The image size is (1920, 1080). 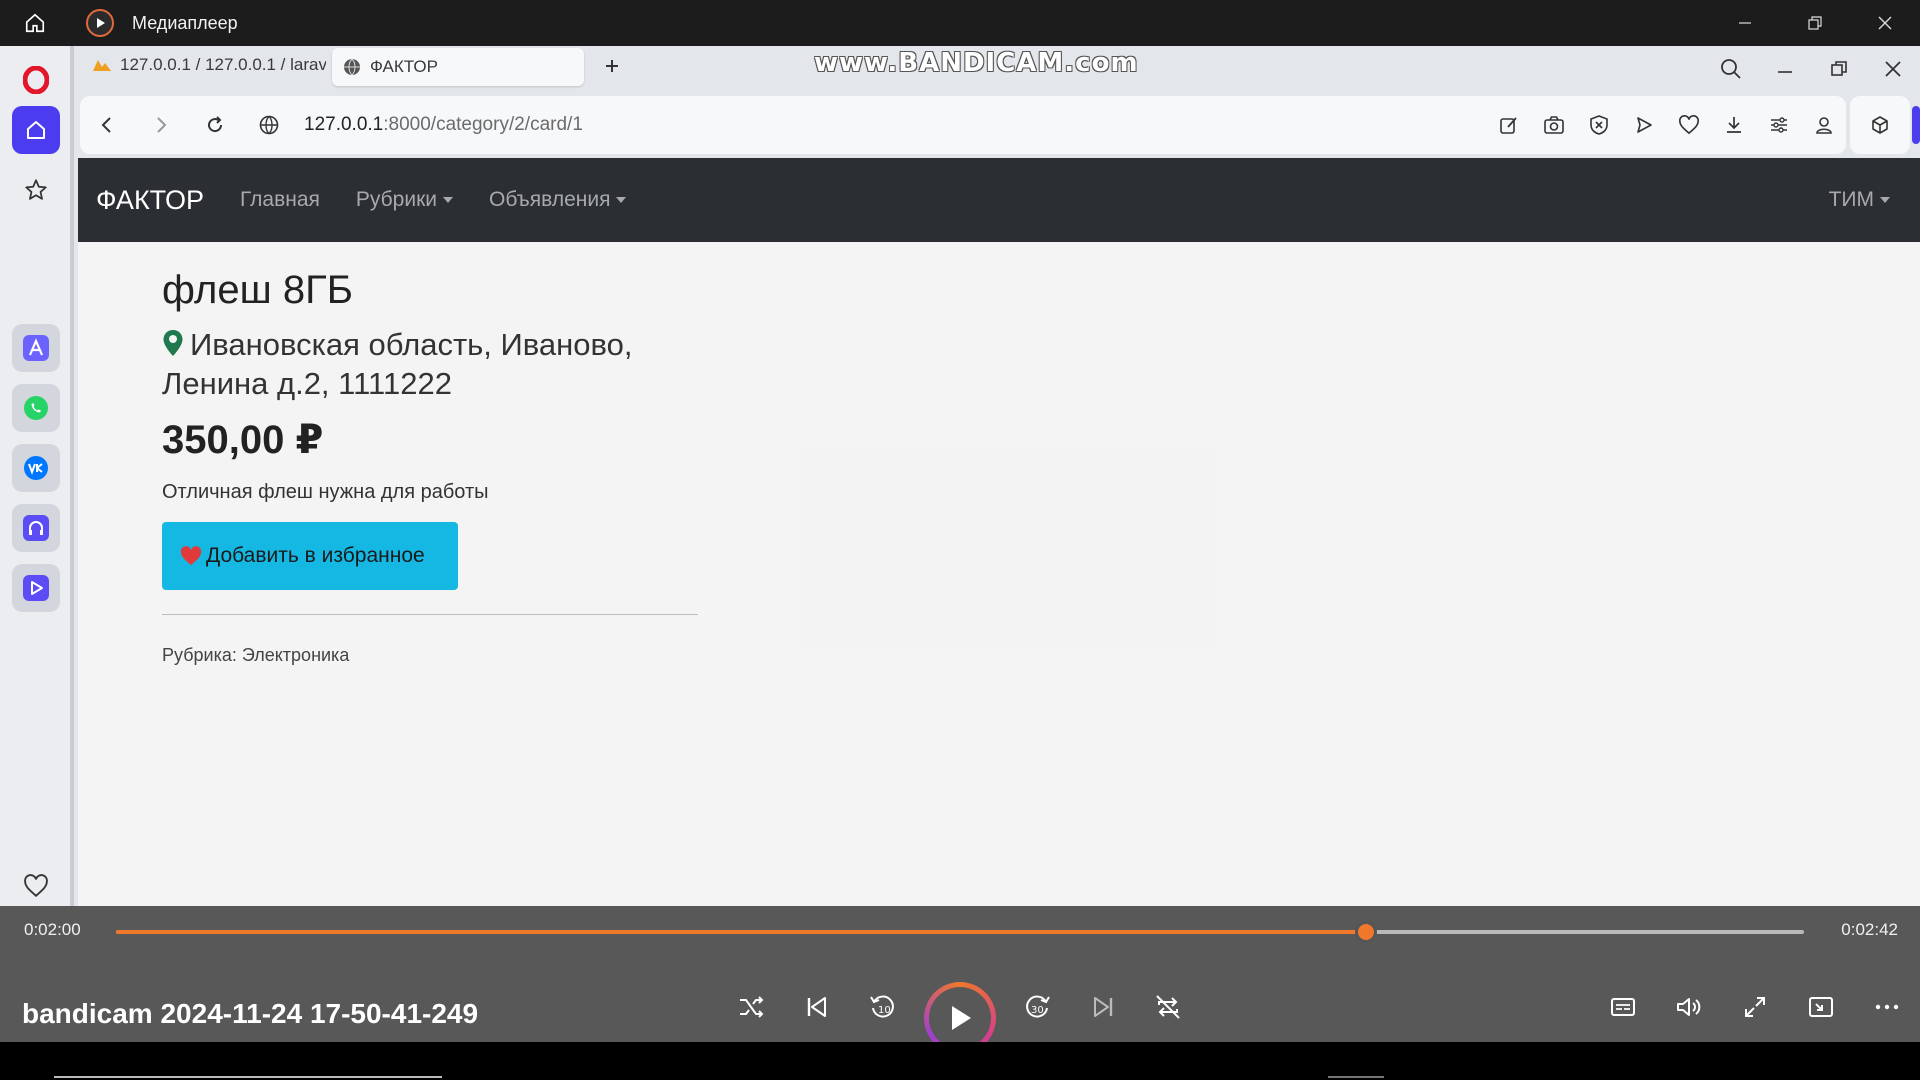 I want to click on flow-button, so click(x=1643, y=125).